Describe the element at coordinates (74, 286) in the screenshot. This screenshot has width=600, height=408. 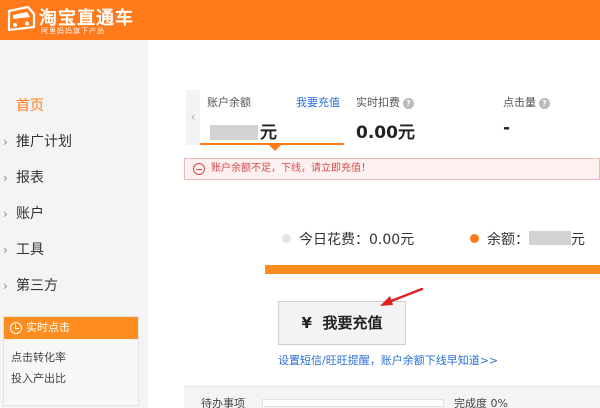
I see `sidebar-item-third-party: › 第三方` at that location.